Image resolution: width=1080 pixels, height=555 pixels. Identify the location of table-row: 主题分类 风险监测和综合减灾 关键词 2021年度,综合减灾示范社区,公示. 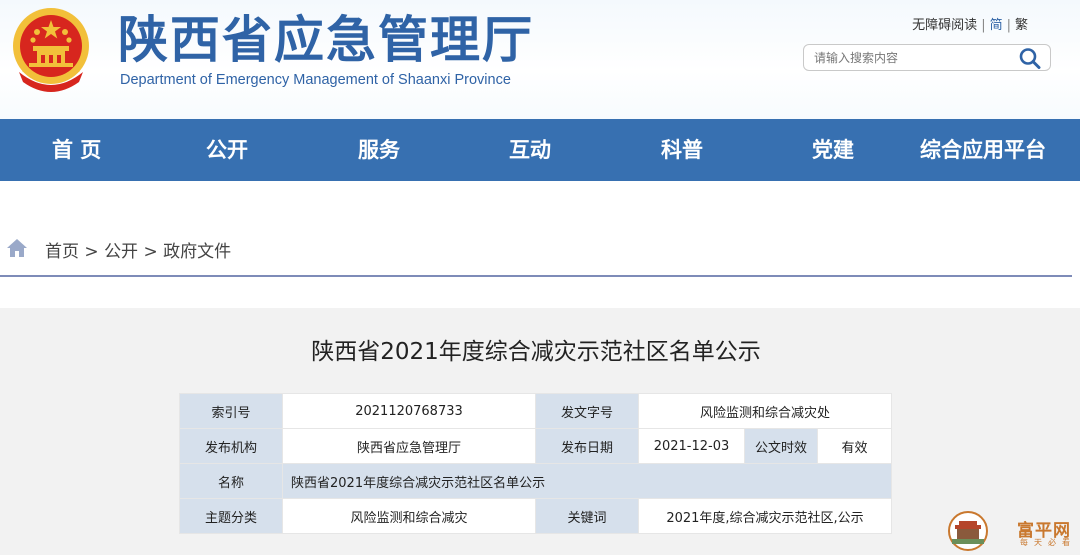
(535, 516).